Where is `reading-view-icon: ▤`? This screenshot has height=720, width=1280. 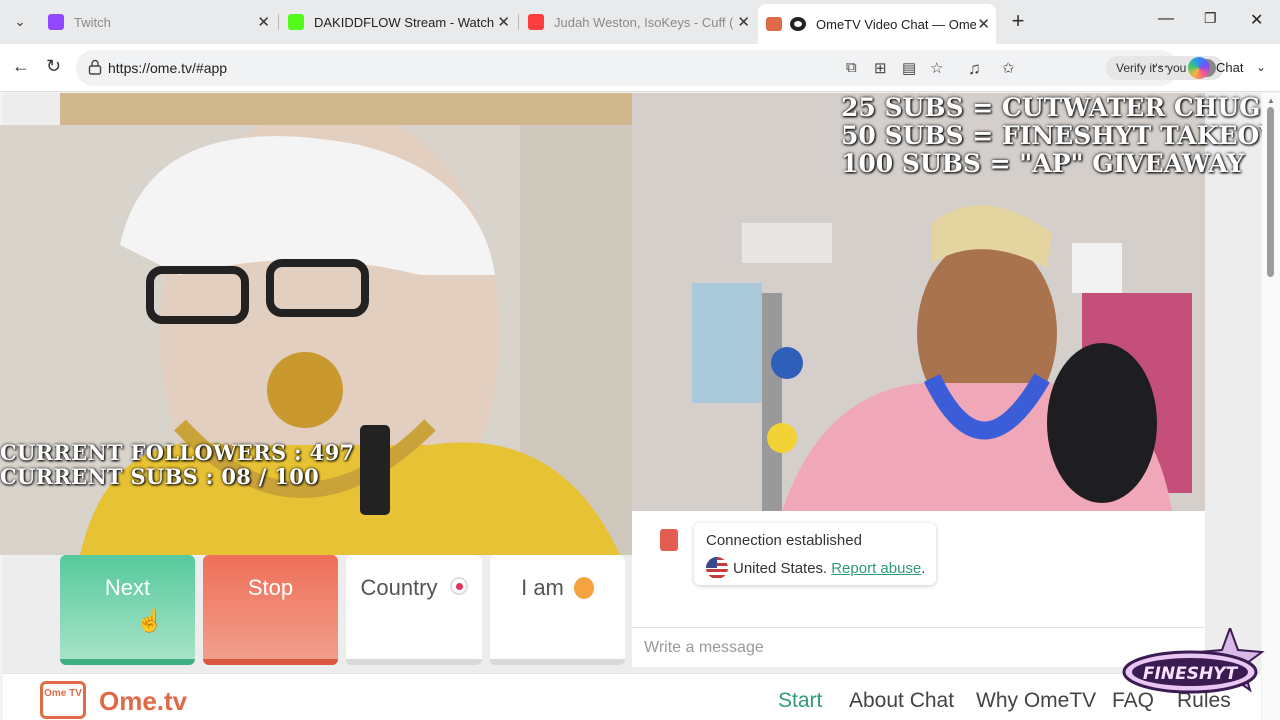
reading-view-icon: ▤ is located at coordinates (909, 68).